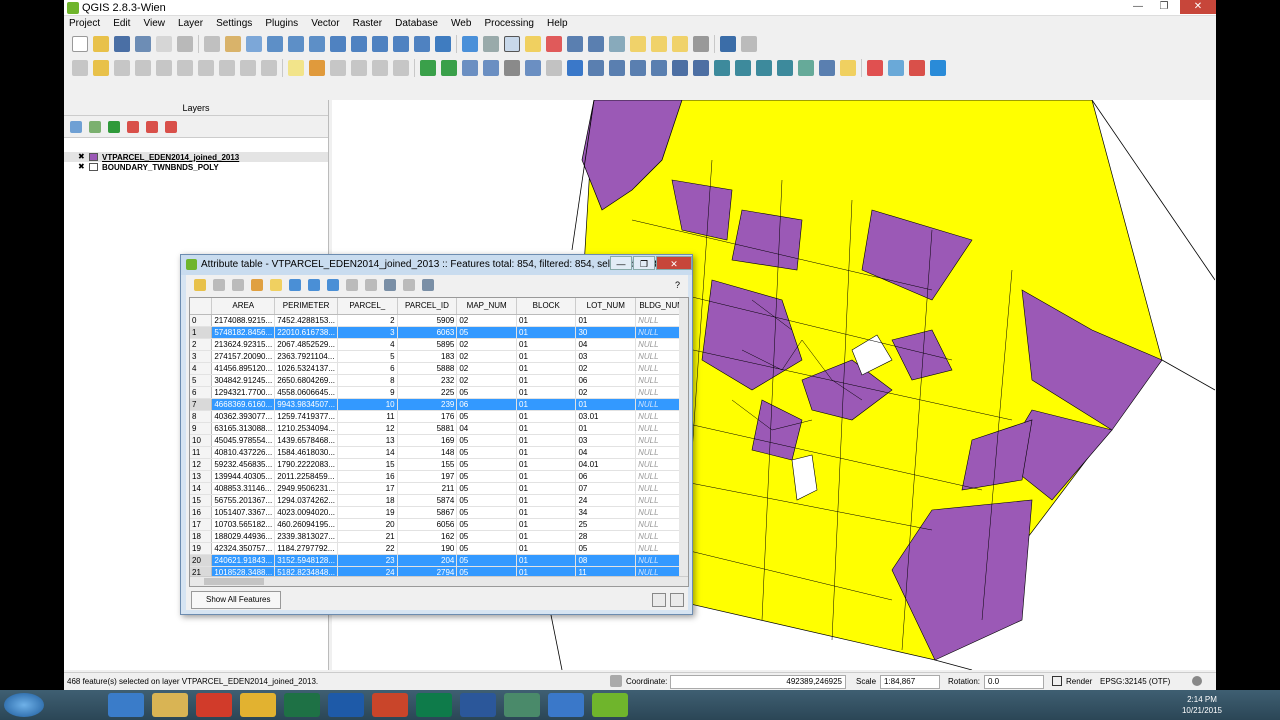 The image size is (1280, 720). I want to click on table-cell: 25, so click(606, 524).